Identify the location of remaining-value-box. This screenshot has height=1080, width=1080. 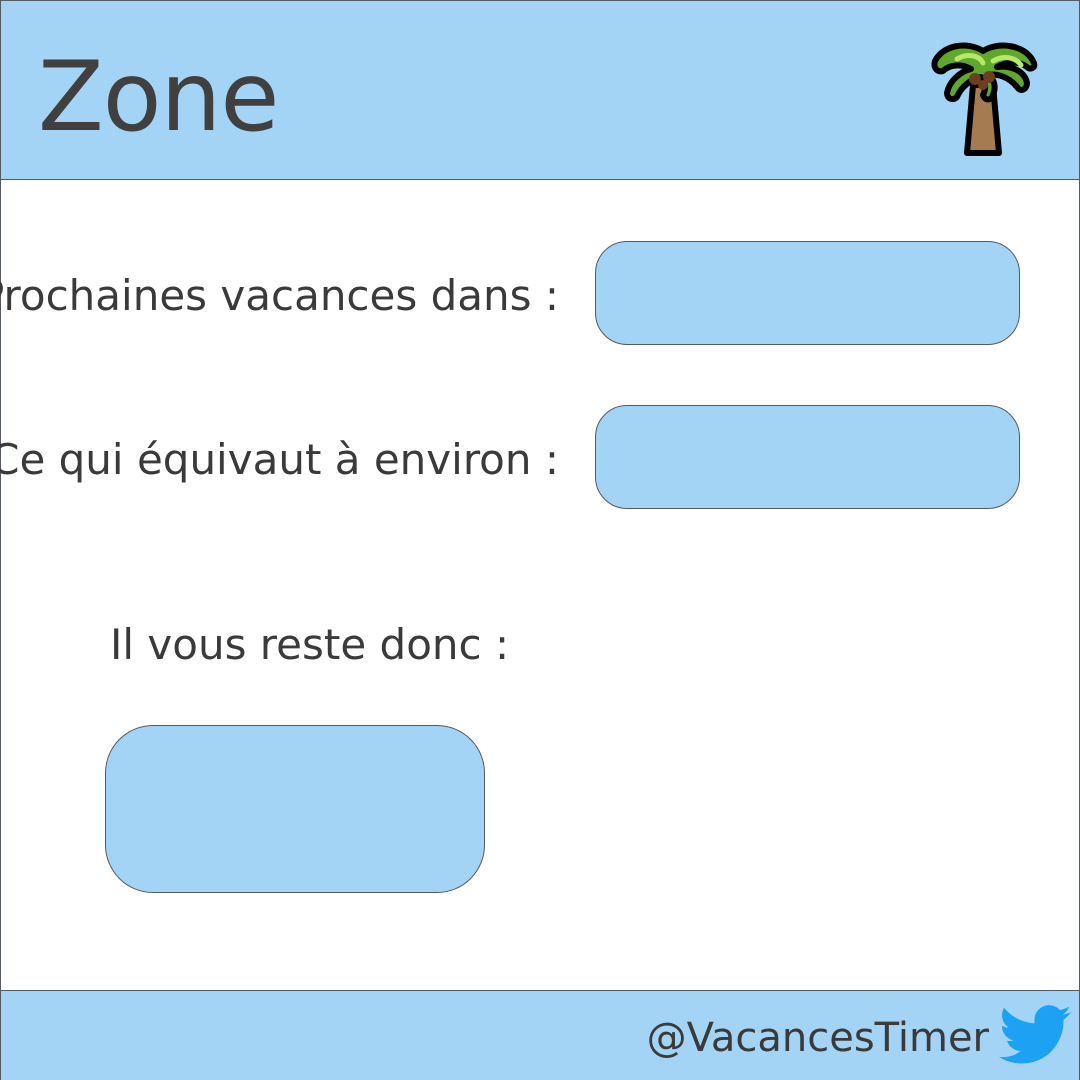
(295, 809).